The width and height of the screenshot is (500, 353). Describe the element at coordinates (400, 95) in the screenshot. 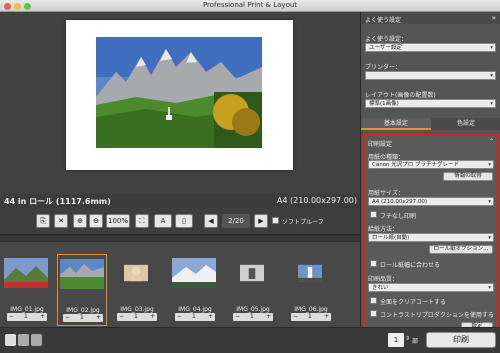

I see `layout-label: レイアウト(画像の配置数)` at that location.